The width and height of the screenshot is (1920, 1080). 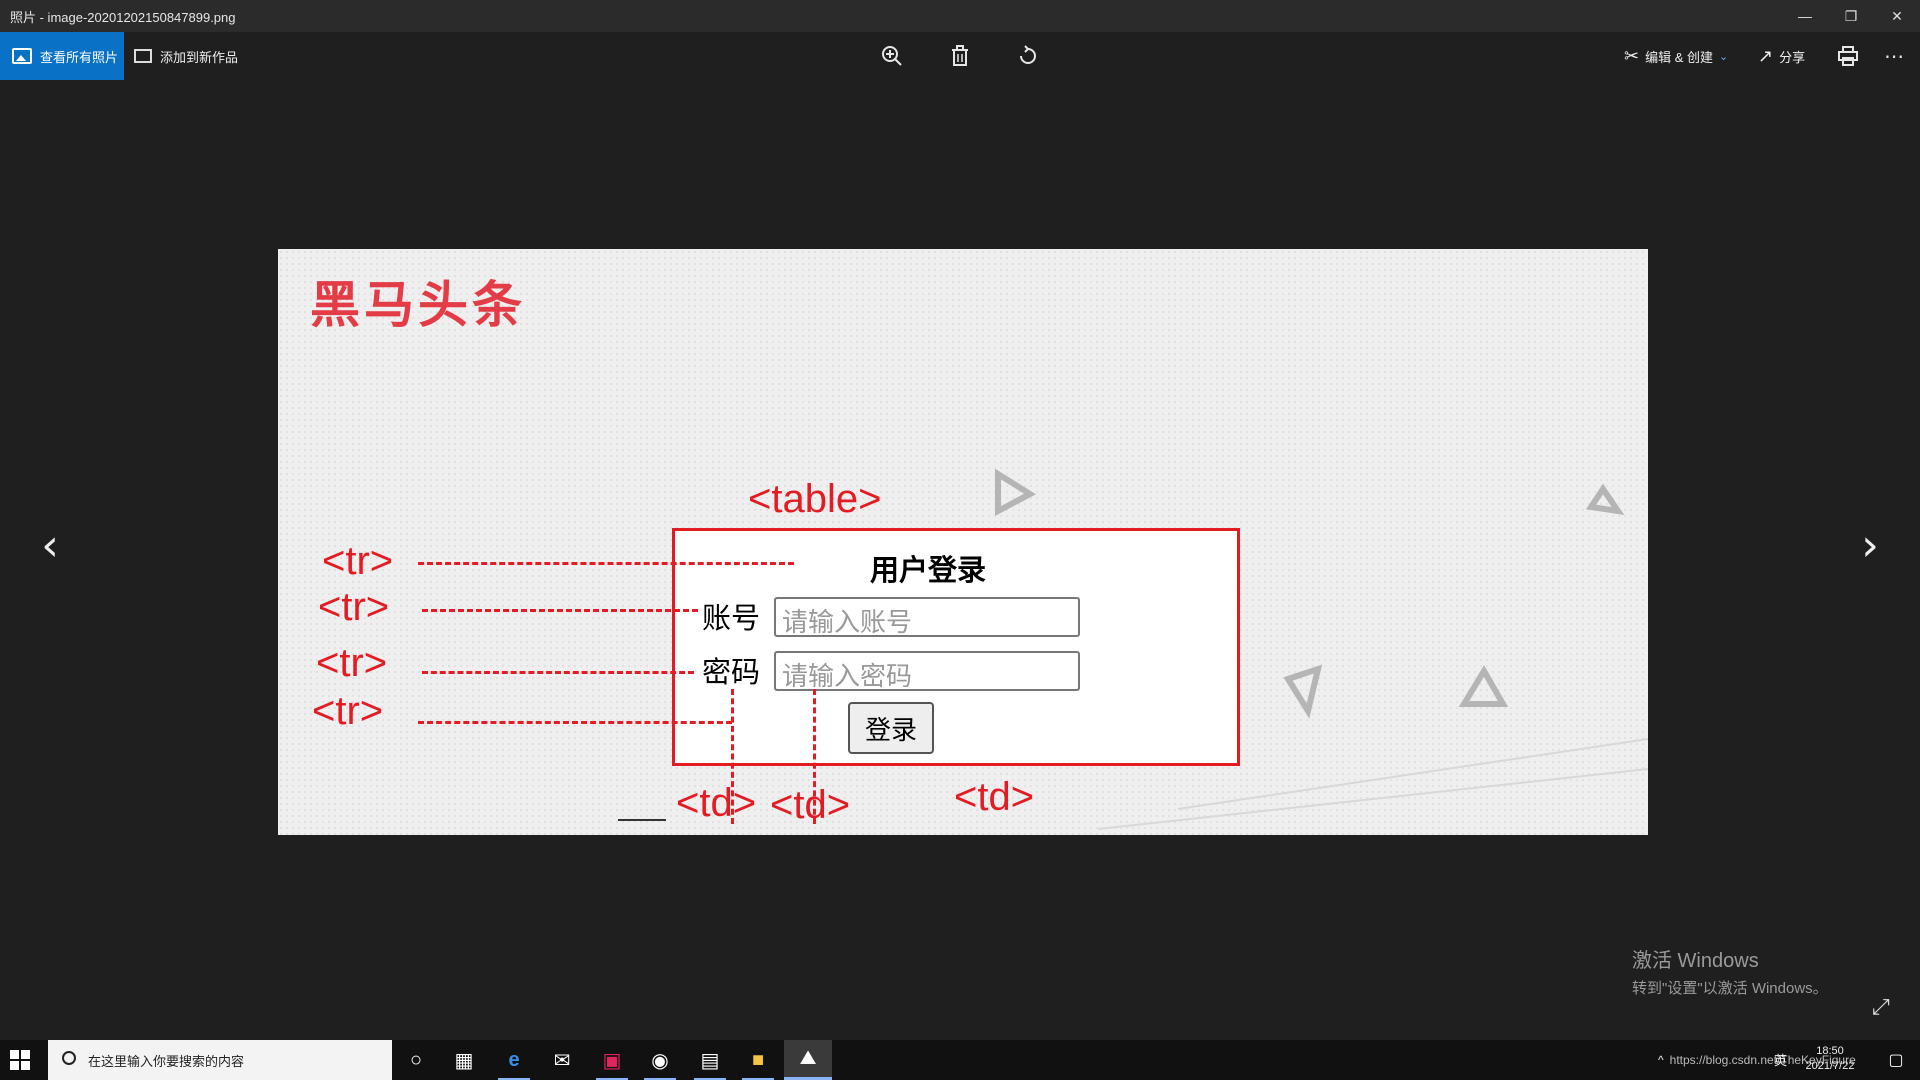 I want to click on ime-indicator: 英, so click(x=1780, y=1059).